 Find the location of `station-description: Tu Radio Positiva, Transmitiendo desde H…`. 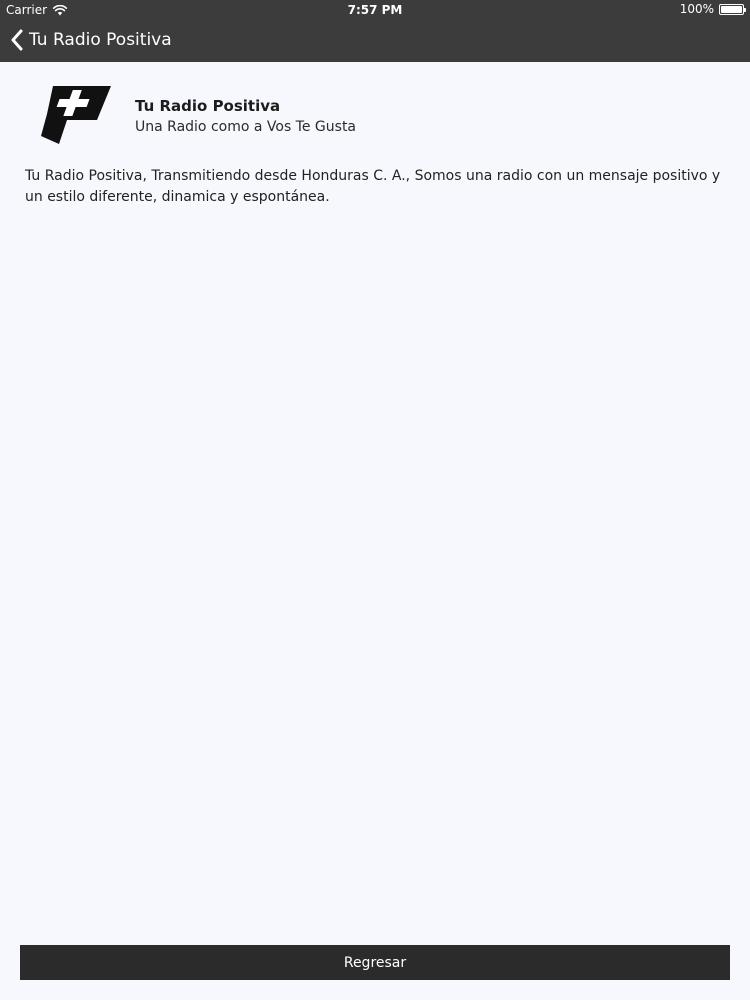

station-description: Tu Radio Positiva, Transmitiendo desde H… is located at coordinates (373, 186).